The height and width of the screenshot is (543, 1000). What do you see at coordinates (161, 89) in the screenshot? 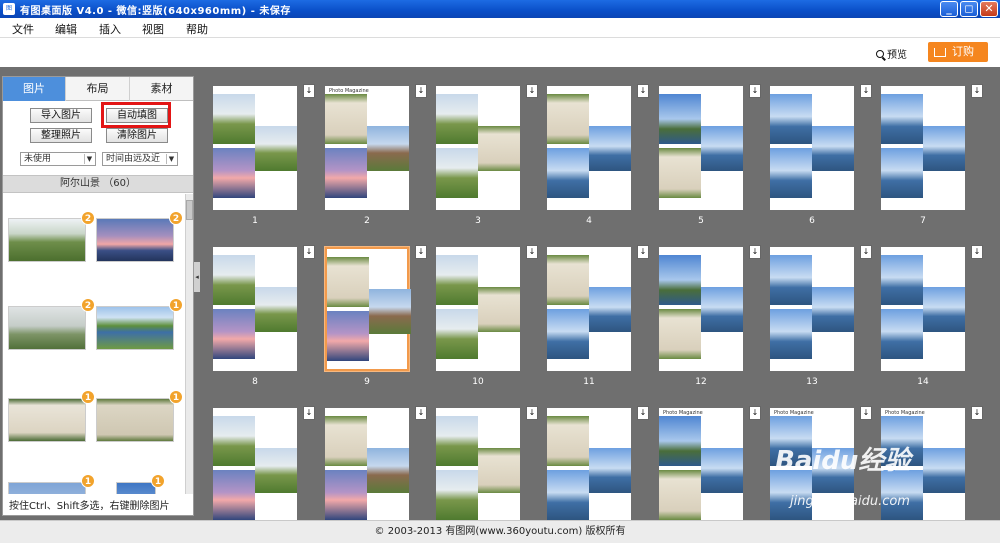
I see `tab-materials: 素材` at bounding box center [161, 89].